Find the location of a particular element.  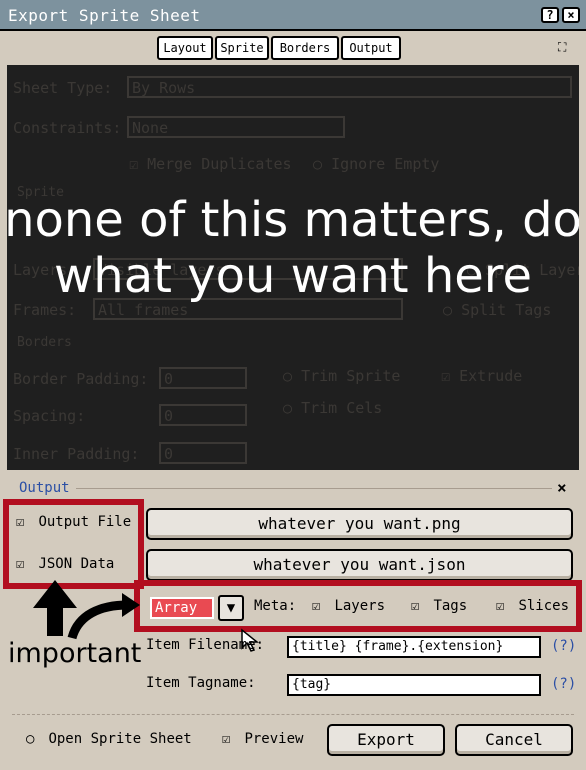

spacing-input: 0 is located at coordinates (203, 415).